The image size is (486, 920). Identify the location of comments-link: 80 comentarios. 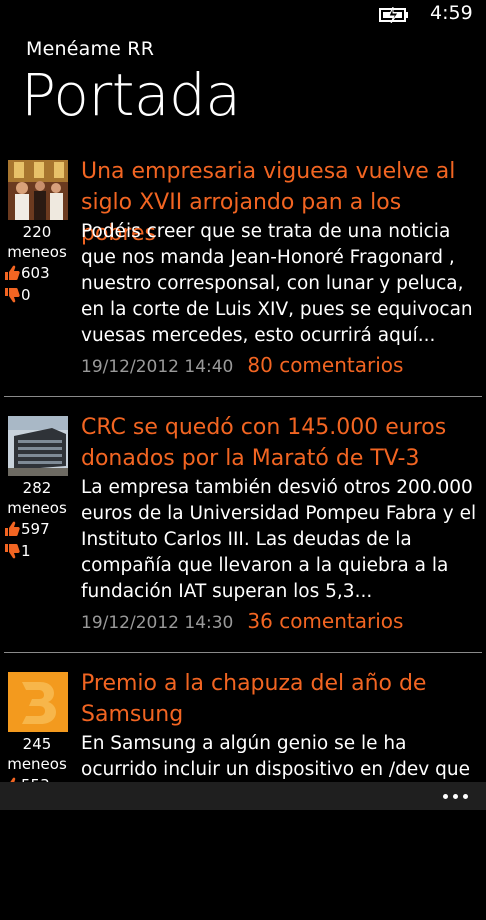
(325, 365).